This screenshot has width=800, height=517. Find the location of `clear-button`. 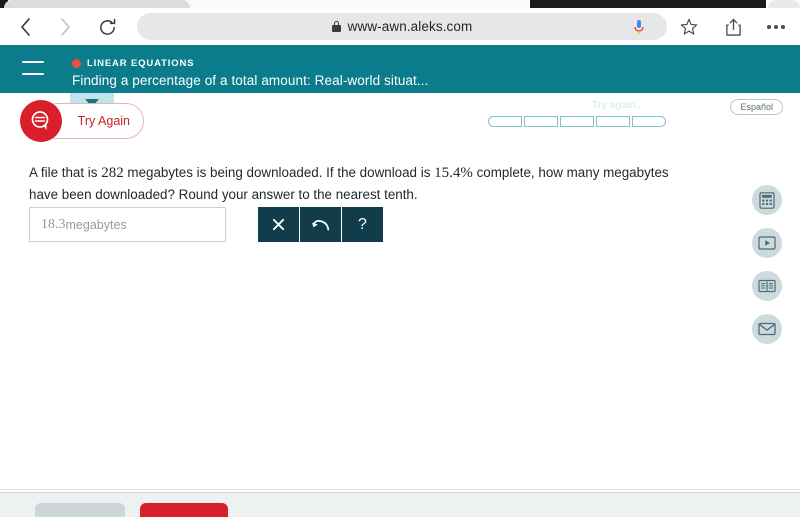

clear-button is located at coordinates (278, 224).